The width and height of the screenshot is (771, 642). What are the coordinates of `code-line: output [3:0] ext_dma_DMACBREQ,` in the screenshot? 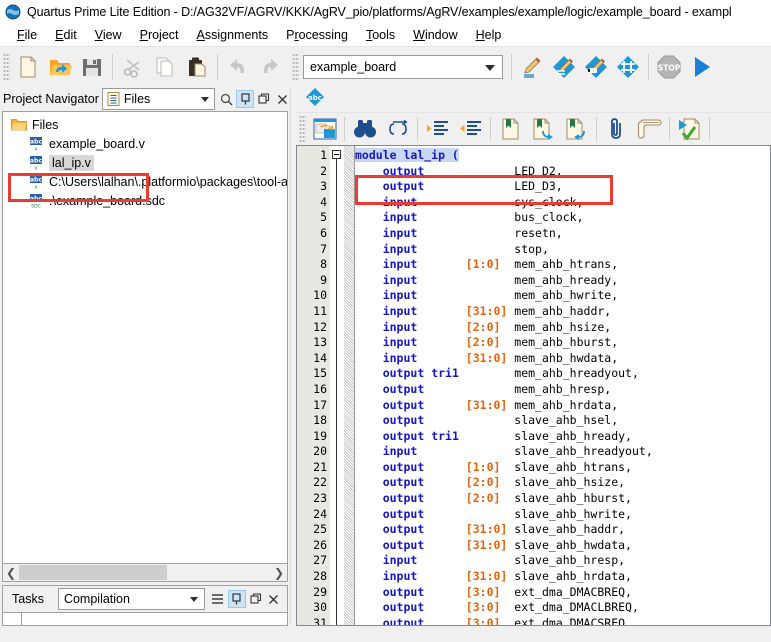 It's located at (562, 593).